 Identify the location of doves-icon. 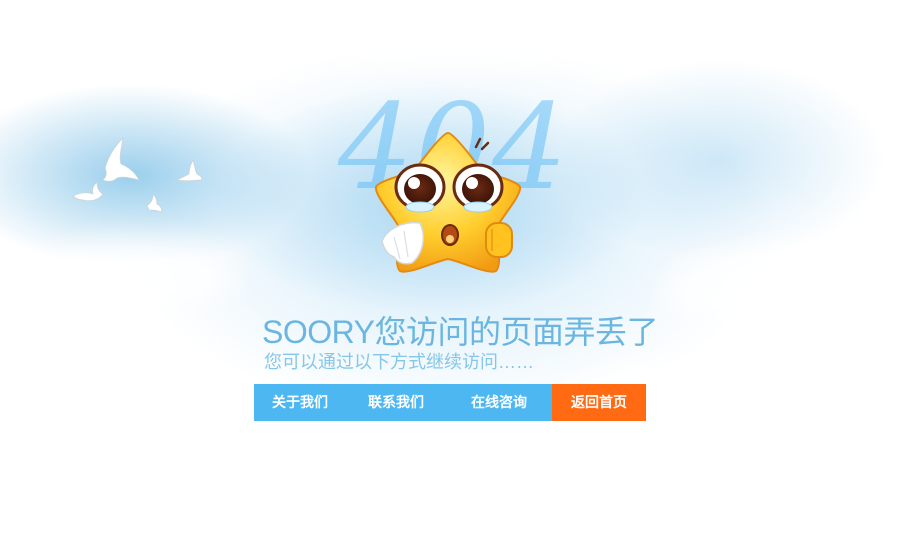
(137, 174).